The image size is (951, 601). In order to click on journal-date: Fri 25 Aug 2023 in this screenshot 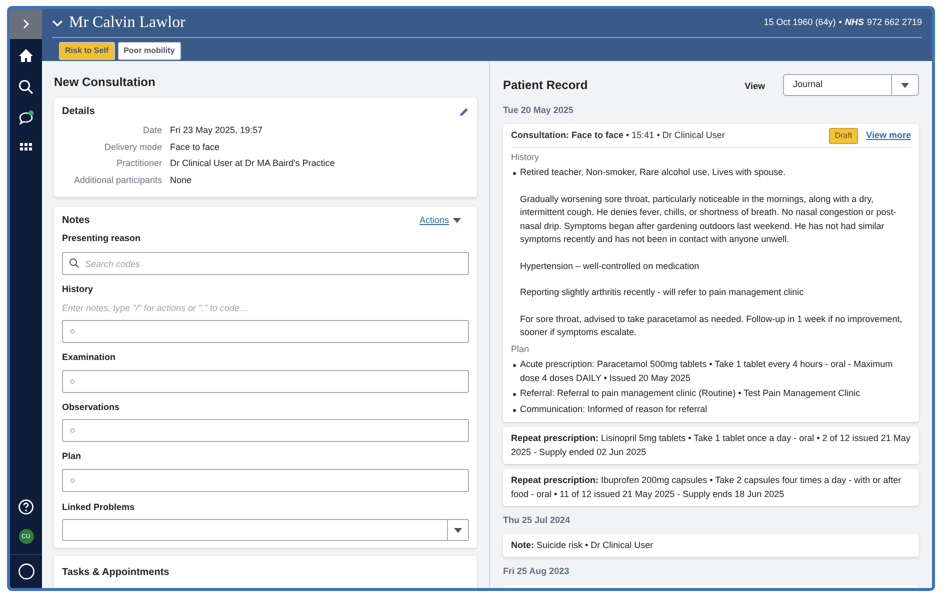, I will do `click(536, 571)`.